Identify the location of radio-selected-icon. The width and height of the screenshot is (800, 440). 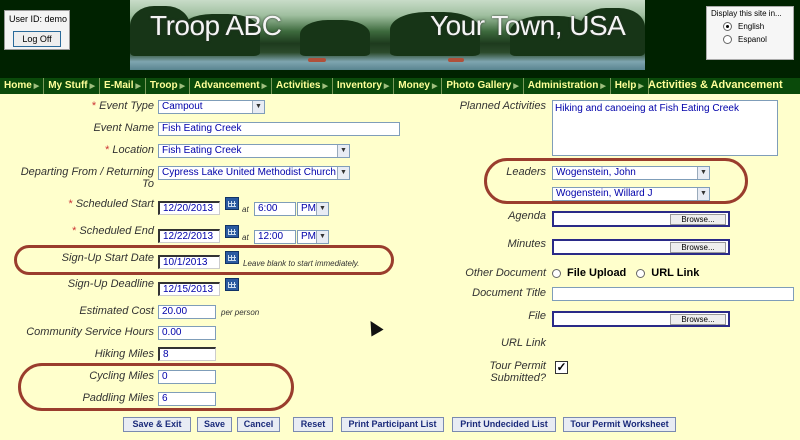
(727, 26).